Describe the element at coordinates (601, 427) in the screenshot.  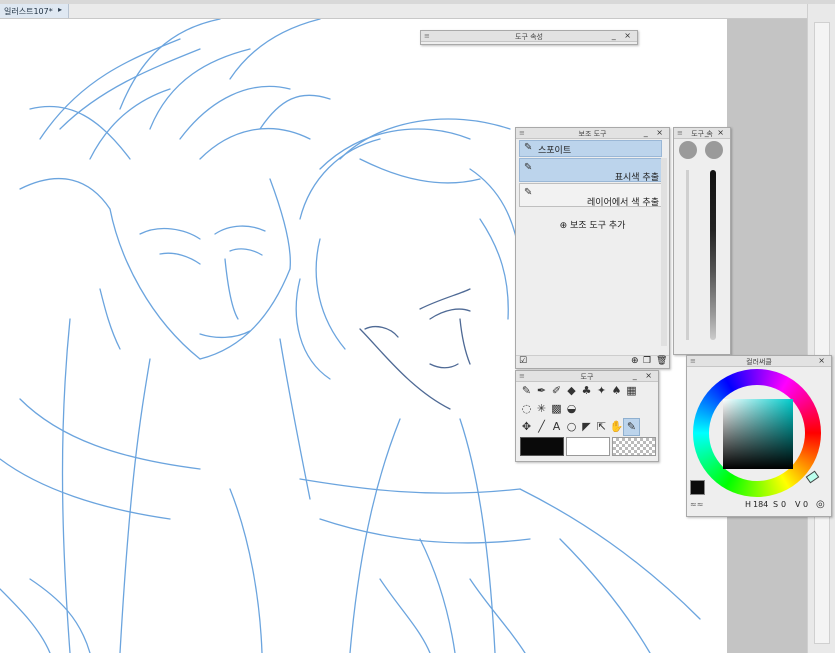
I see `select-object-icon: ⇱` at that location.